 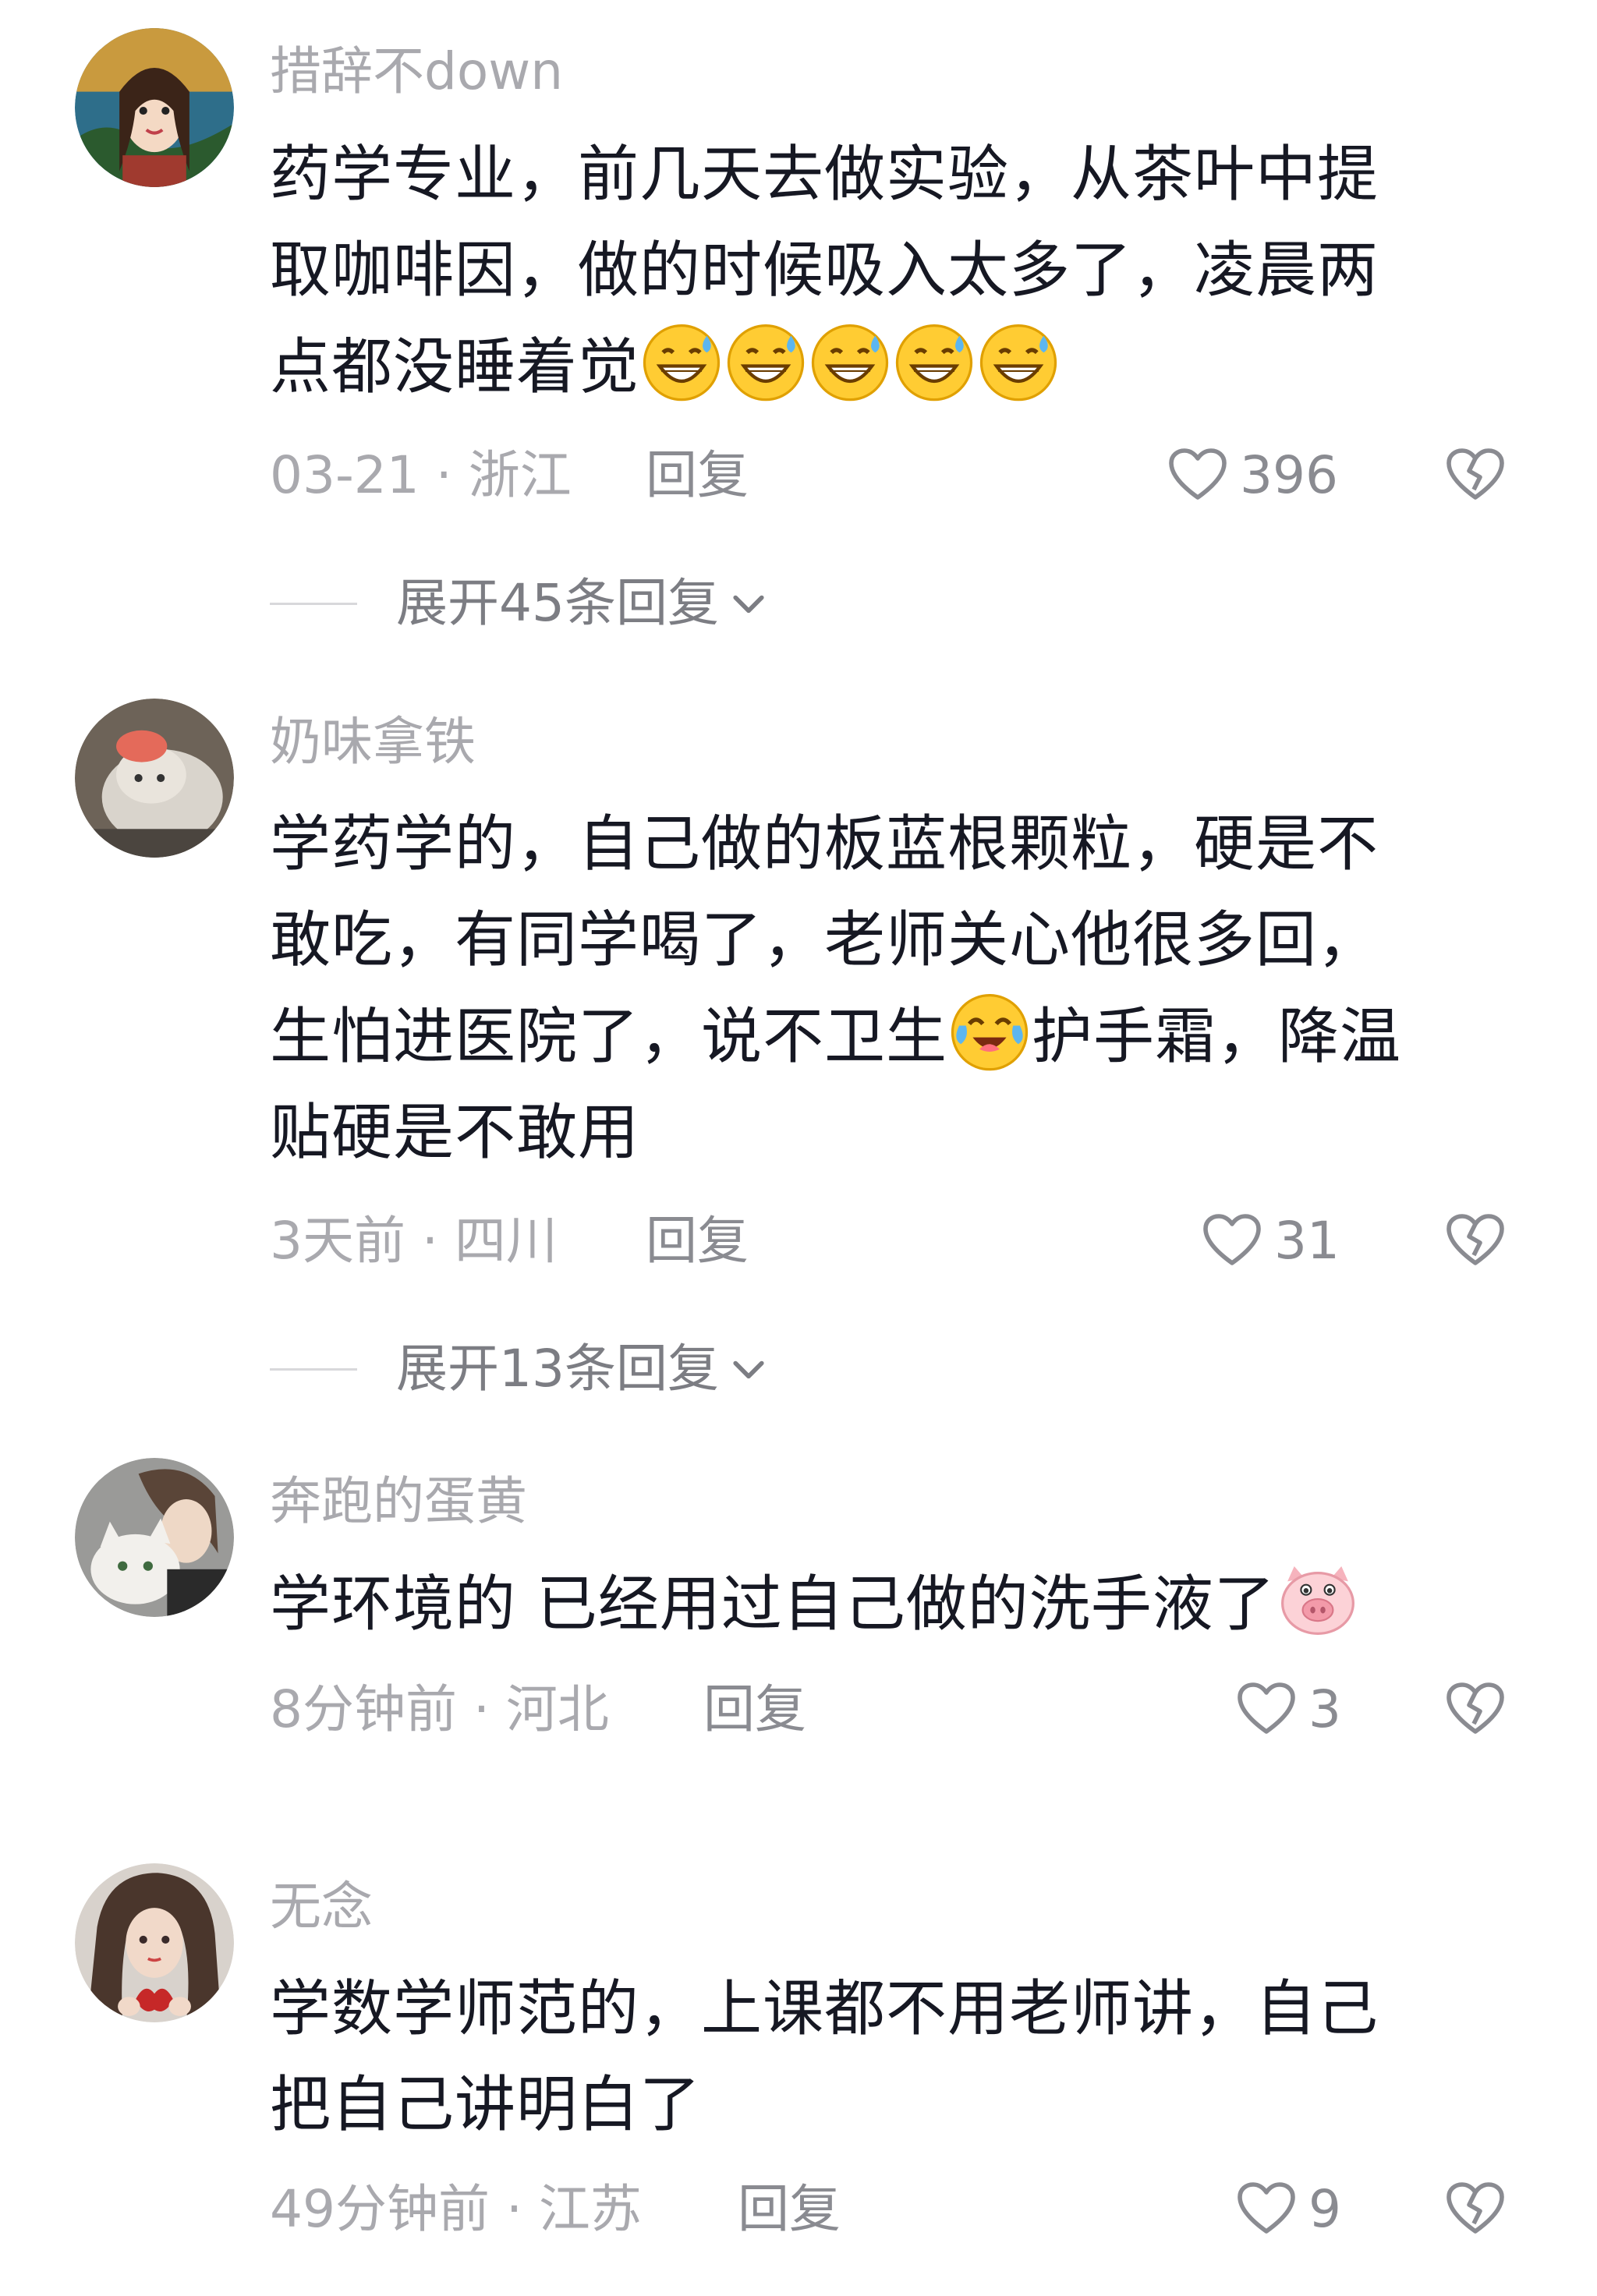 What do you see at coordinates (824, 175) in the screenshot?
I see `comment-line: 药学专业，前几天去做实验，从茶叶中提` at bounding box center [824, 175].